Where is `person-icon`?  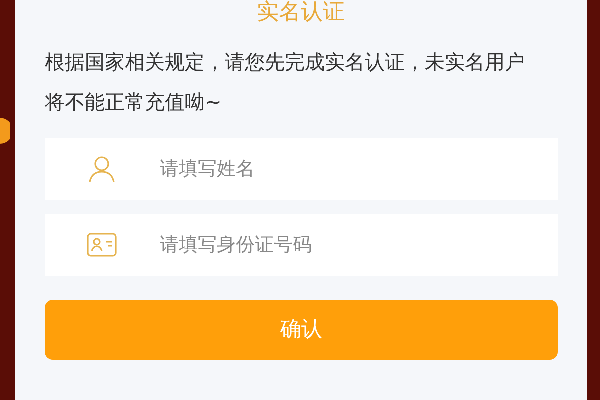
person-icon is located at coordinates (102, 169).